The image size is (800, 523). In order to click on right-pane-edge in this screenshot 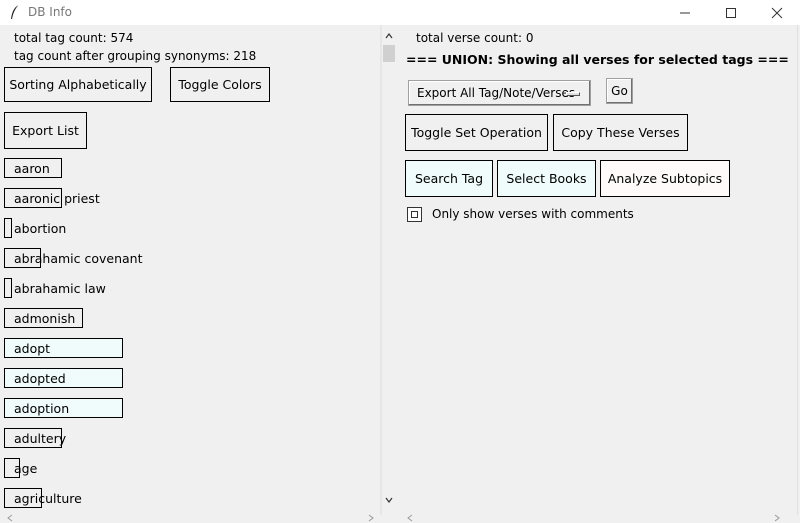, I will do `click(797, 270)`.